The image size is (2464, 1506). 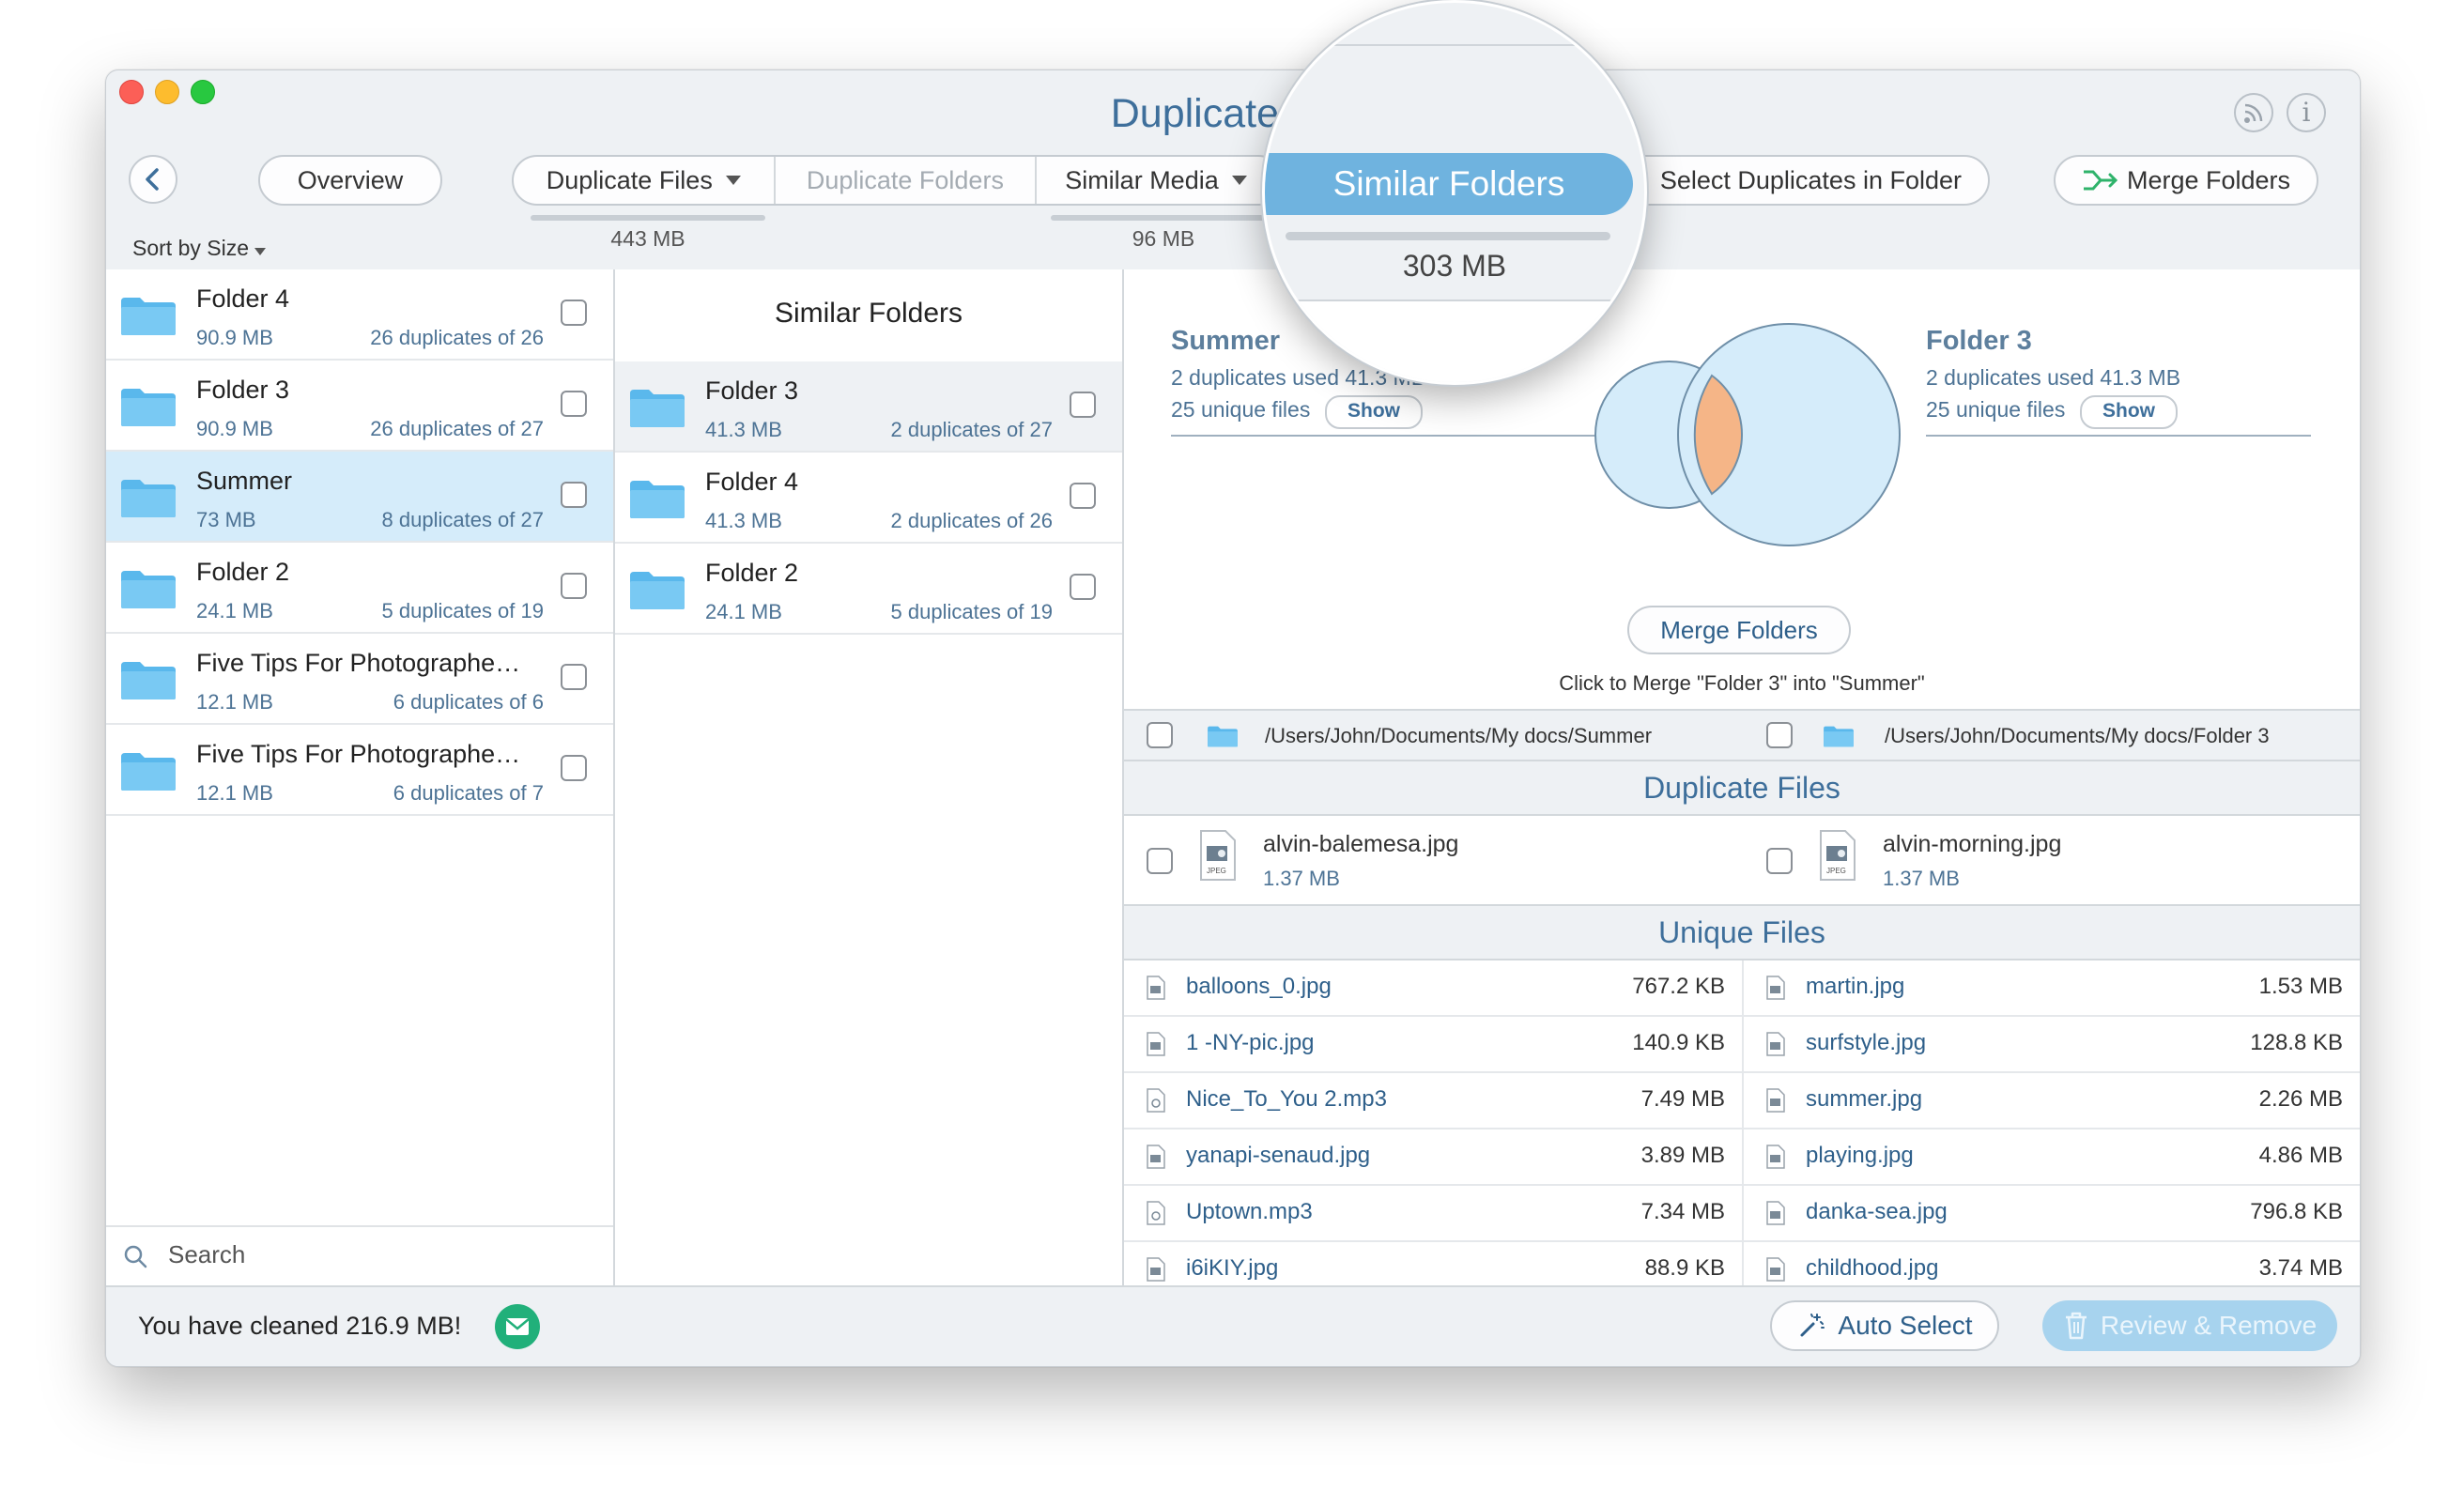 What do you see at coordinates (2129, 412) in the screenshot?
I see `right-show-button: Show` at bounding box center [2129, 412].